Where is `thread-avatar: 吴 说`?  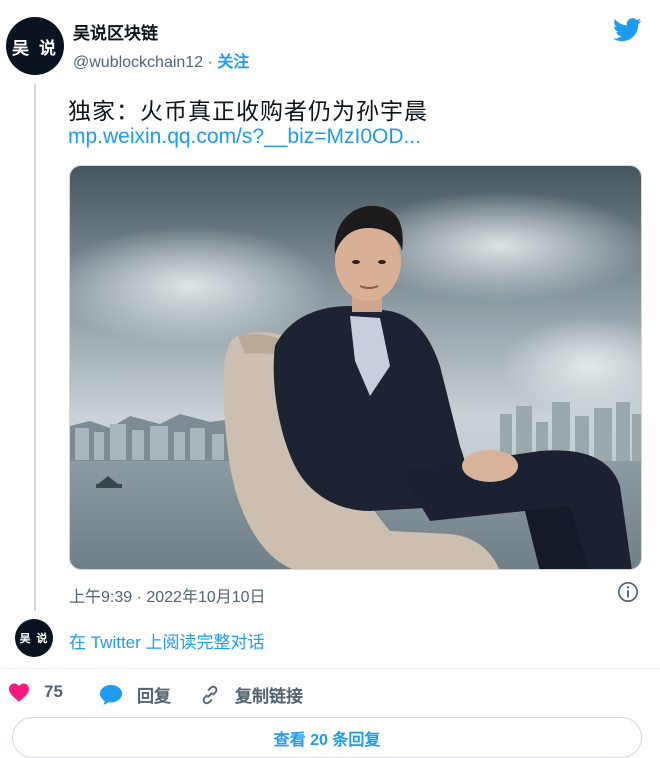
thread-avatar: 吴 说 is located at coordinates (34, 638).